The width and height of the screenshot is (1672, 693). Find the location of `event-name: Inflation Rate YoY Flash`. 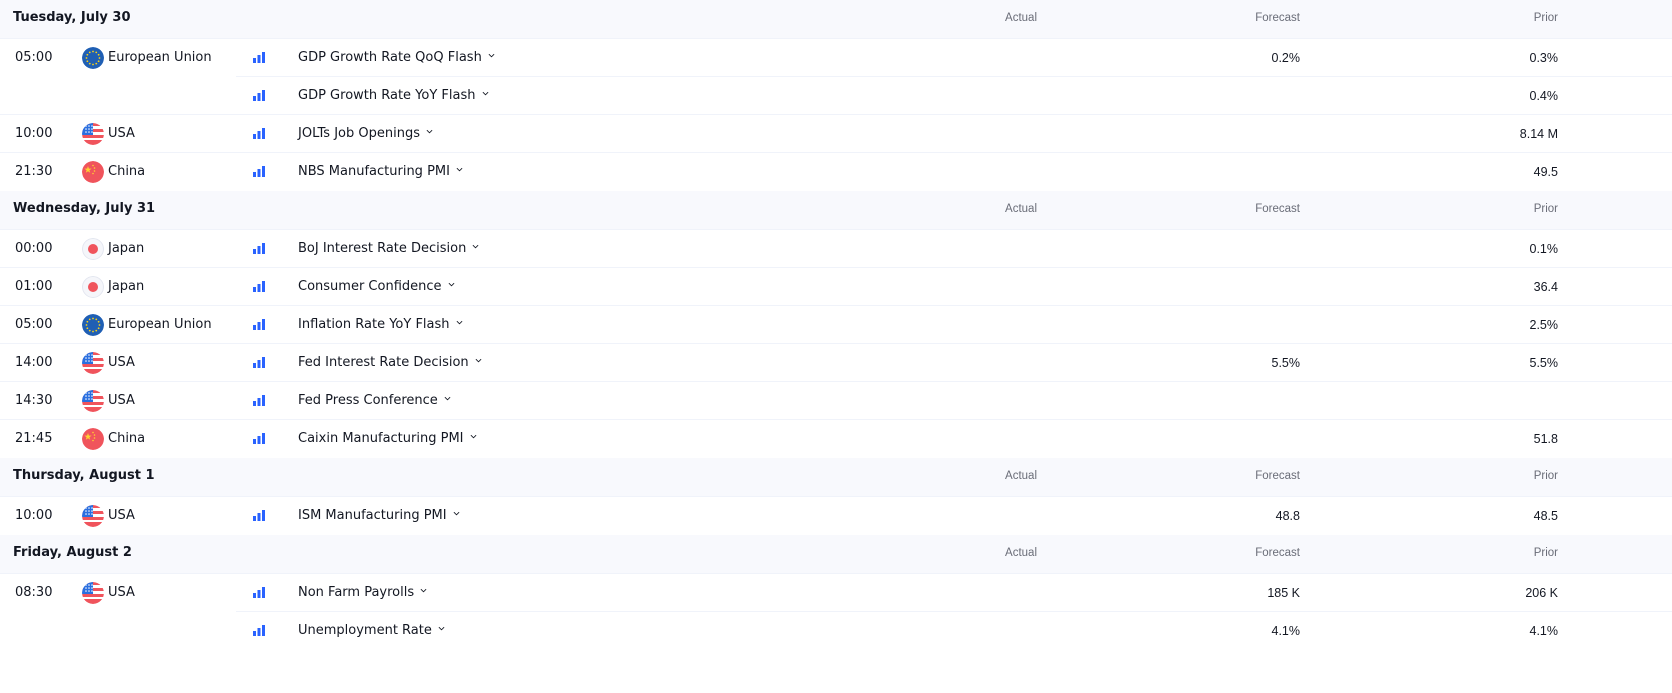

event-name: Inflation Rate YoY Flash is located at coordinates (380, 324).